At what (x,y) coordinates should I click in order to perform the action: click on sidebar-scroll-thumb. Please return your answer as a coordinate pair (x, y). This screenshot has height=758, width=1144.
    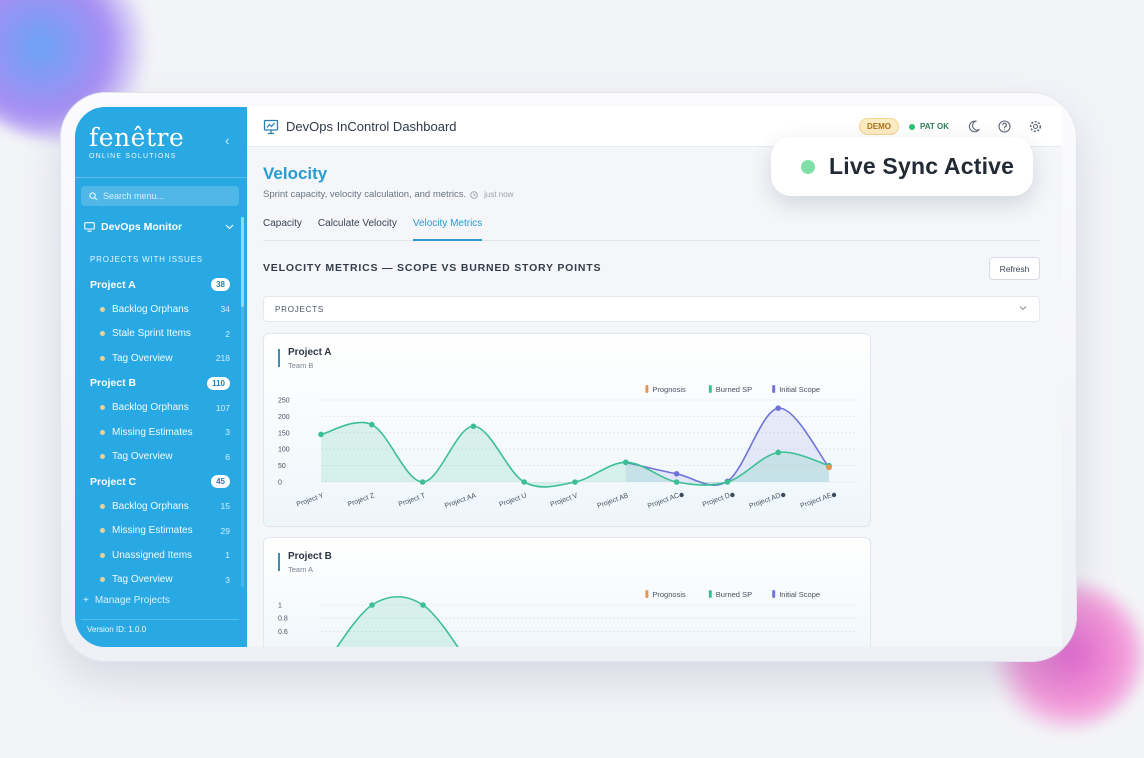
    Looking at the image, I should click on (242, 262).